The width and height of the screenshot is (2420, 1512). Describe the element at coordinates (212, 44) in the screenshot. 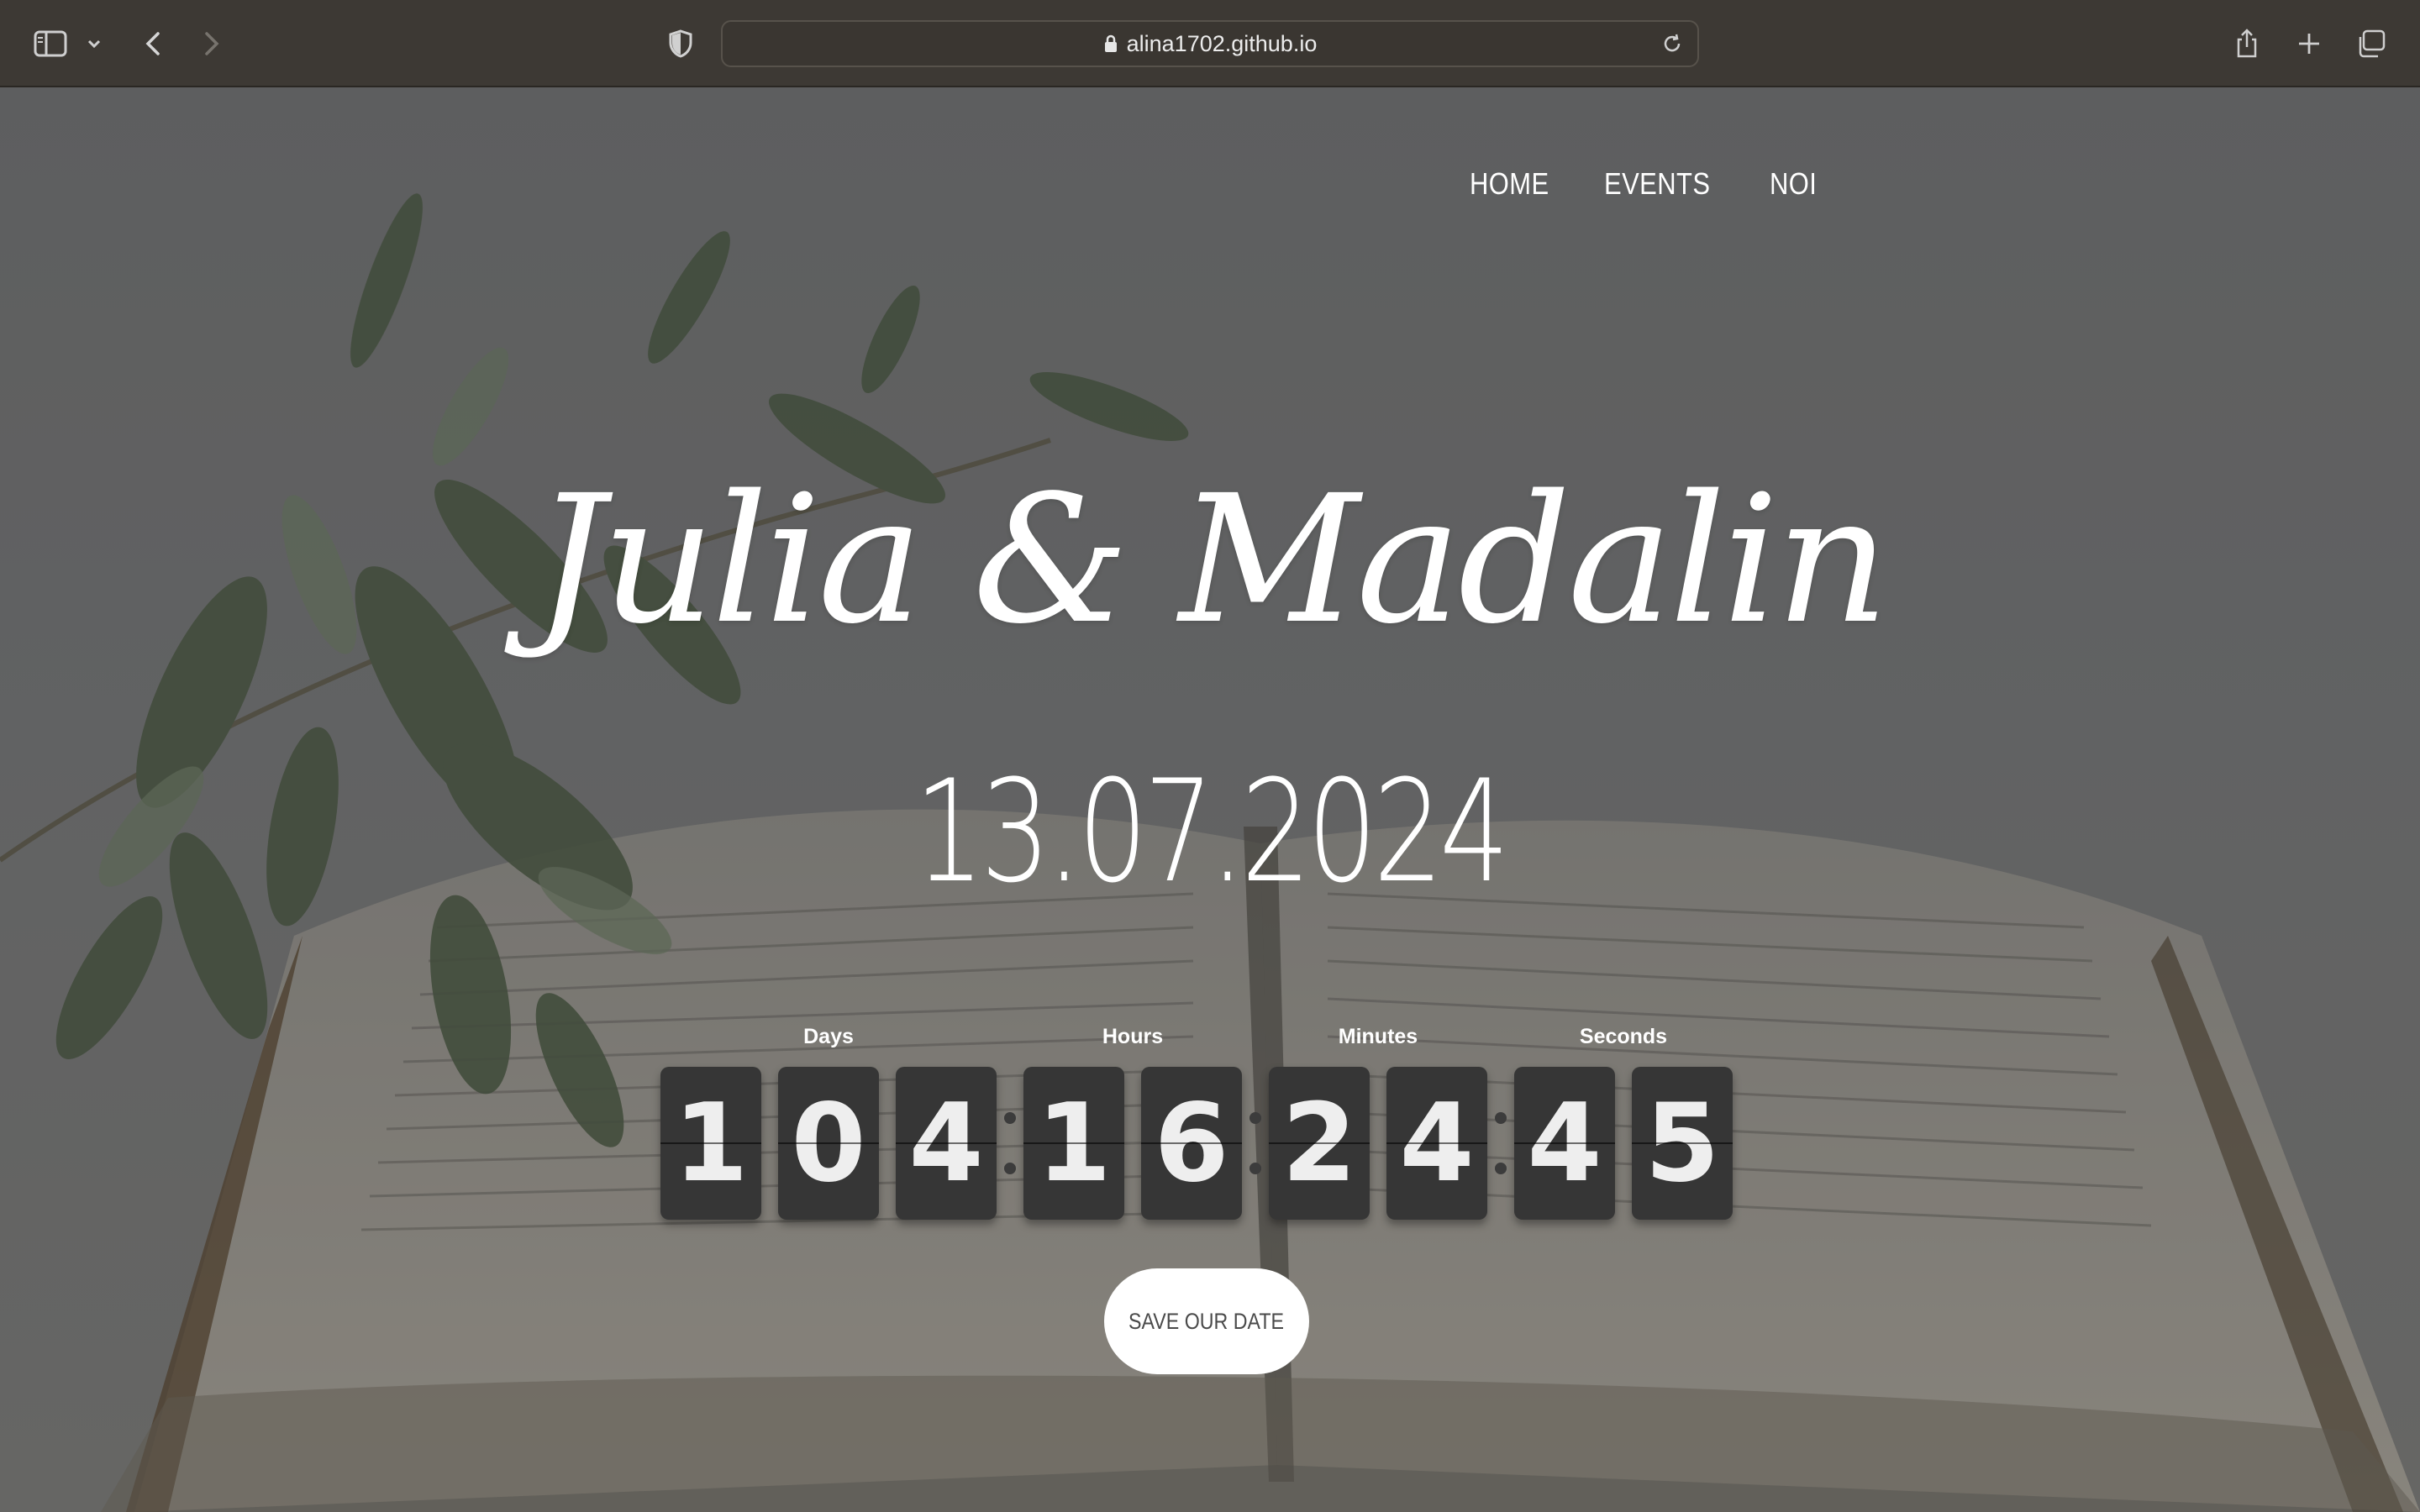

I see `forward-icon` at that location.